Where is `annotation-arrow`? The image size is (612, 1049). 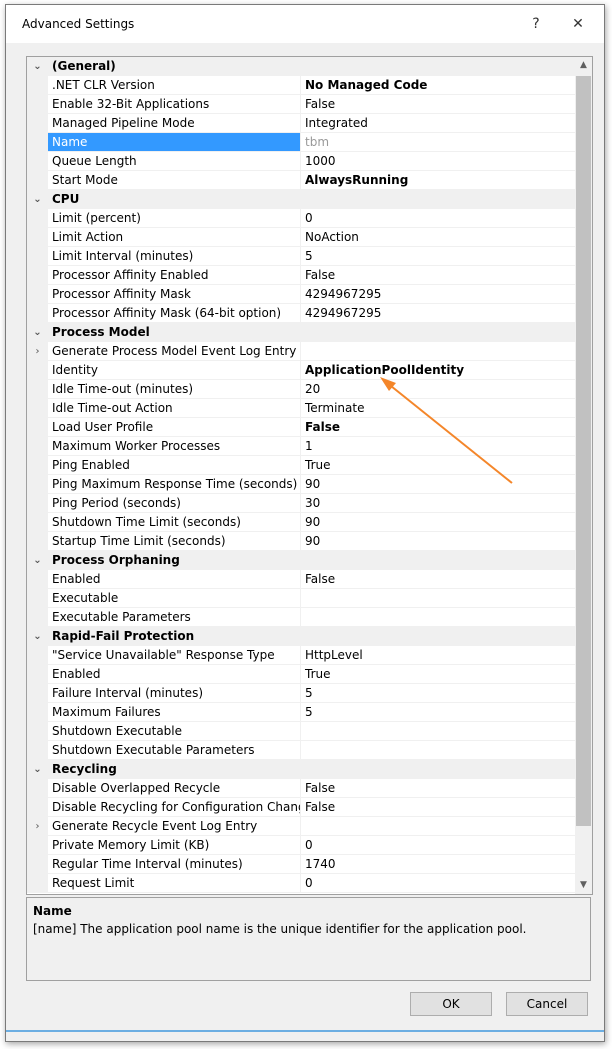 annotation-arrow is located at coordinates (446, 430).